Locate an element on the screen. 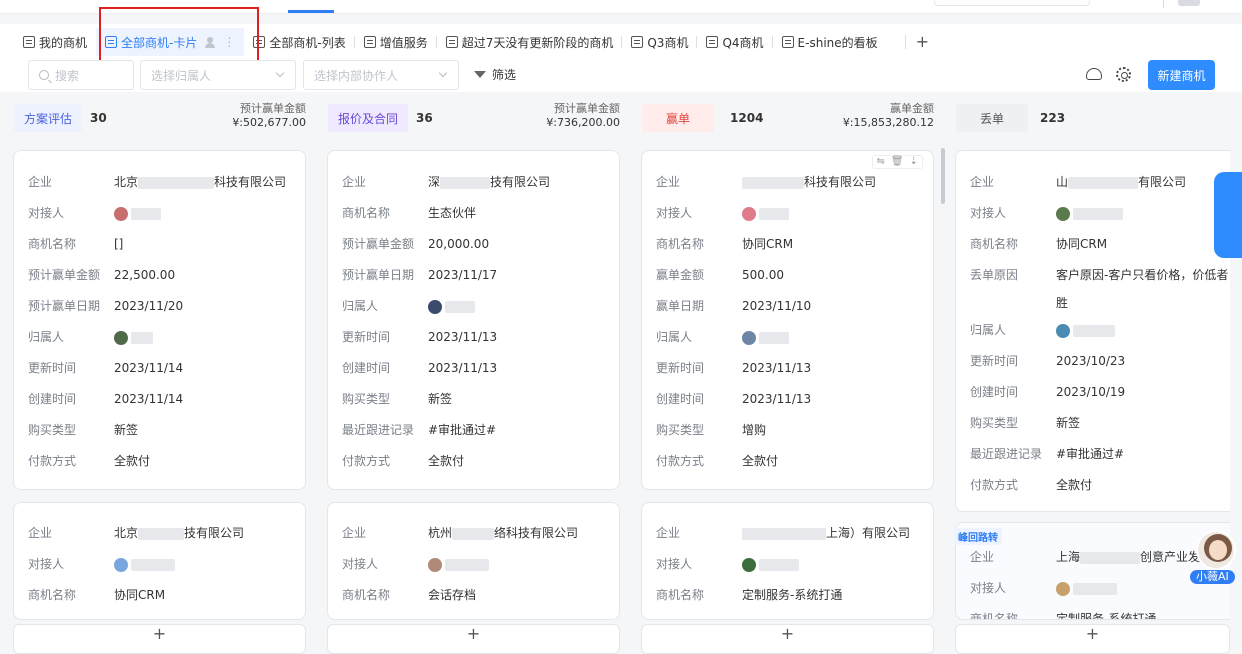 Image resolution: width=1242 pixels, height=654 pixels. stage-amount: 赢单金额 ¥:15,853,280.12 is located at coordinates (888, 116).